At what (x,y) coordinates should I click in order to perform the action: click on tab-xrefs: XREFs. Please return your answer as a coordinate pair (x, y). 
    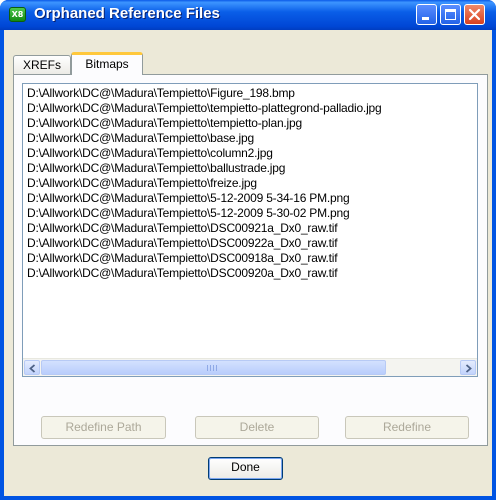
    Looking at the image, I should click on (42, 64).